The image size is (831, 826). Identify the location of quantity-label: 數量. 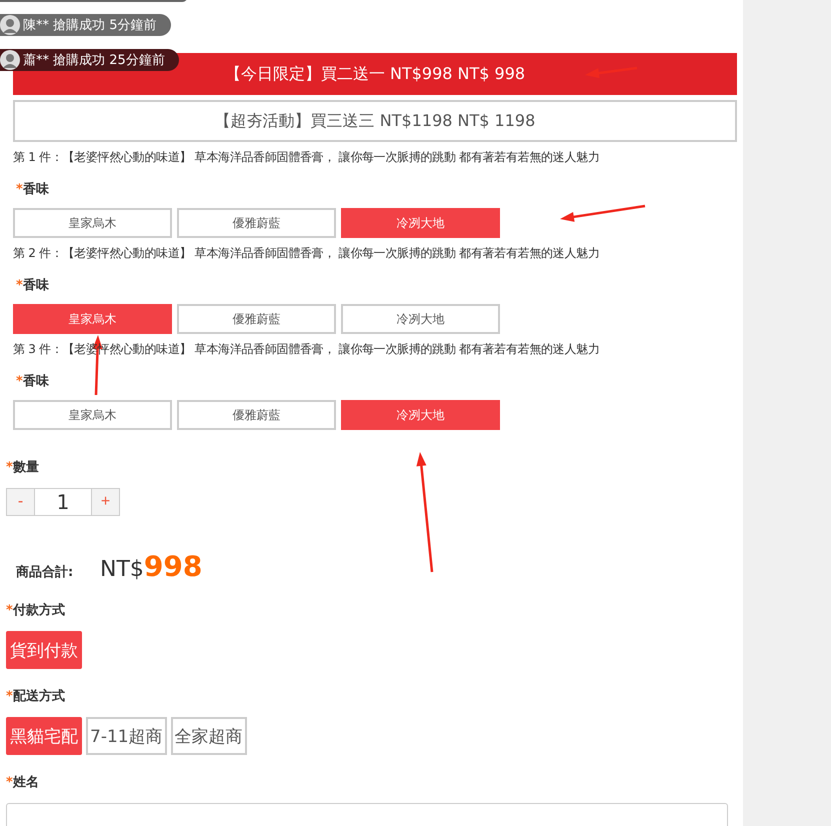
(25, 467).